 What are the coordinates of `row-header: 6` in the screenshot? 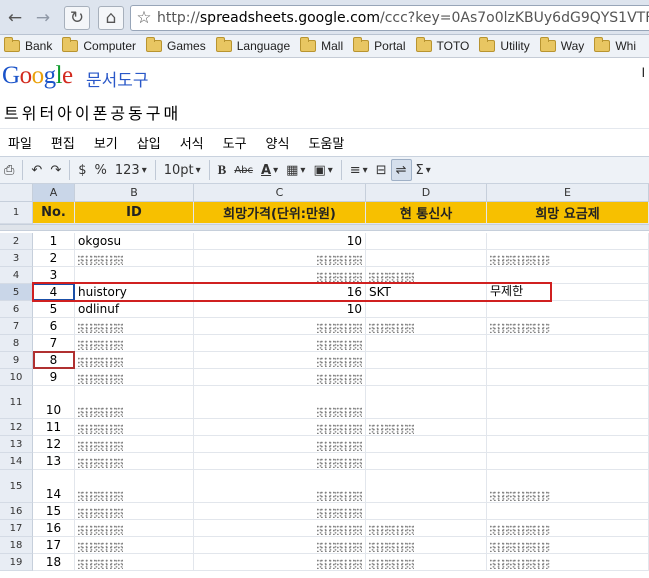 It's located at (16, 309).